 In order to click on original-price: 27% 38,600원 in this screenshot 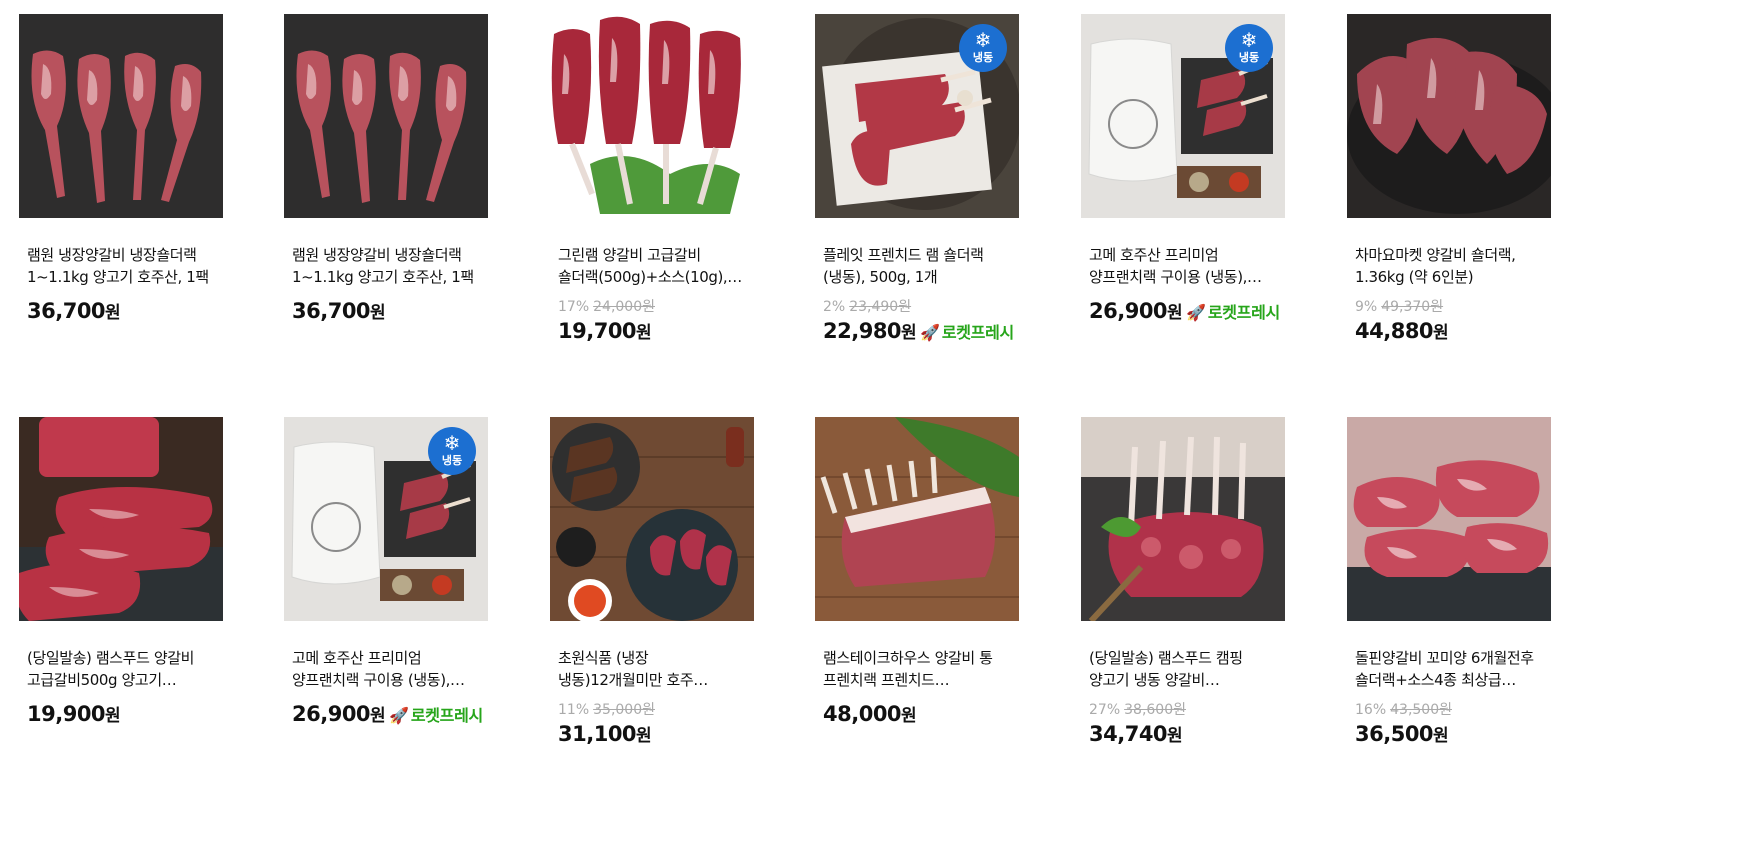, I will do `click(1137, 709)`.